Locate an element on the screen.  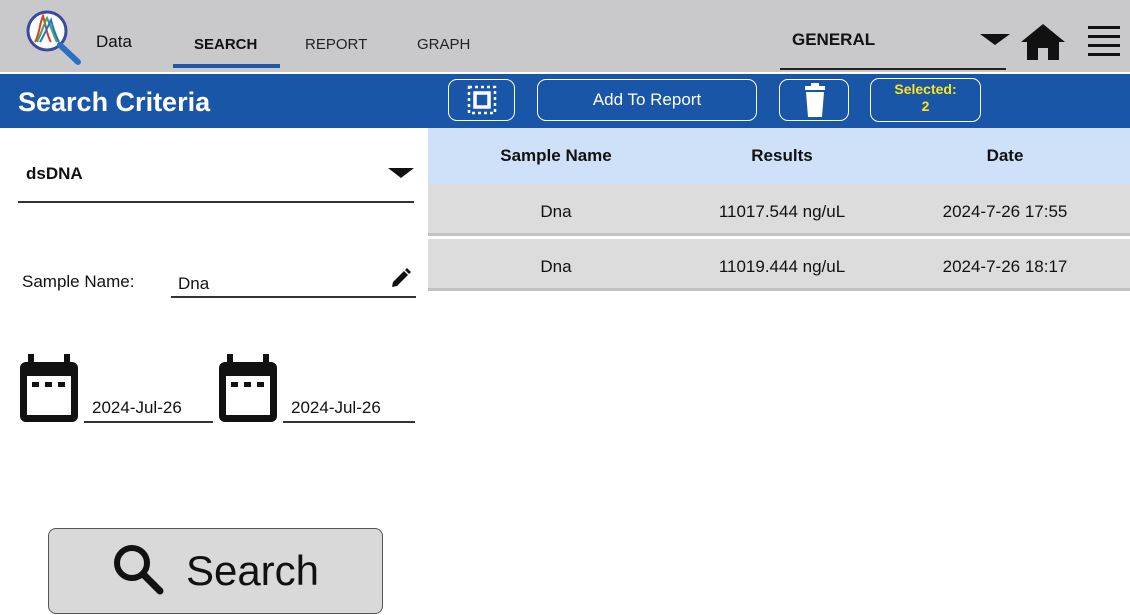
selected-count: 2 is located at coordinates (925, 106).